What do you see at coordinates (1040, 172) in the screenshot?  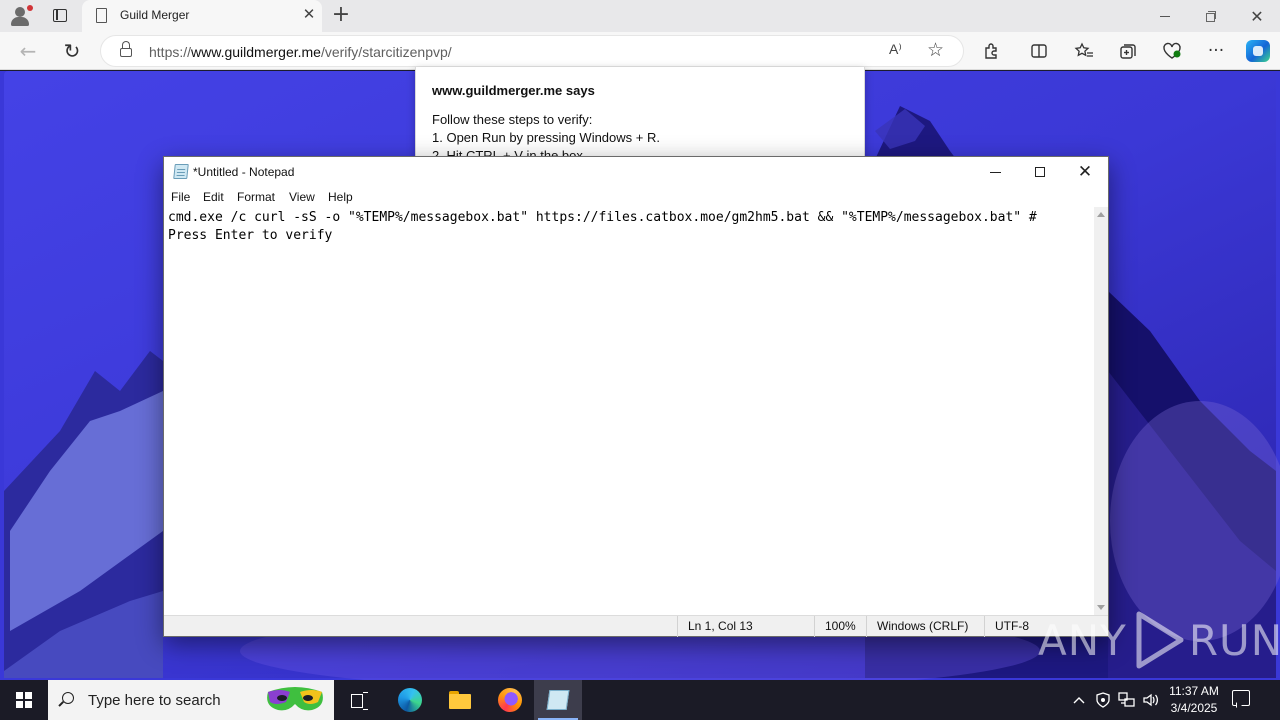 I see `notepad-maximize-button` at bounding box center [1040, 172].